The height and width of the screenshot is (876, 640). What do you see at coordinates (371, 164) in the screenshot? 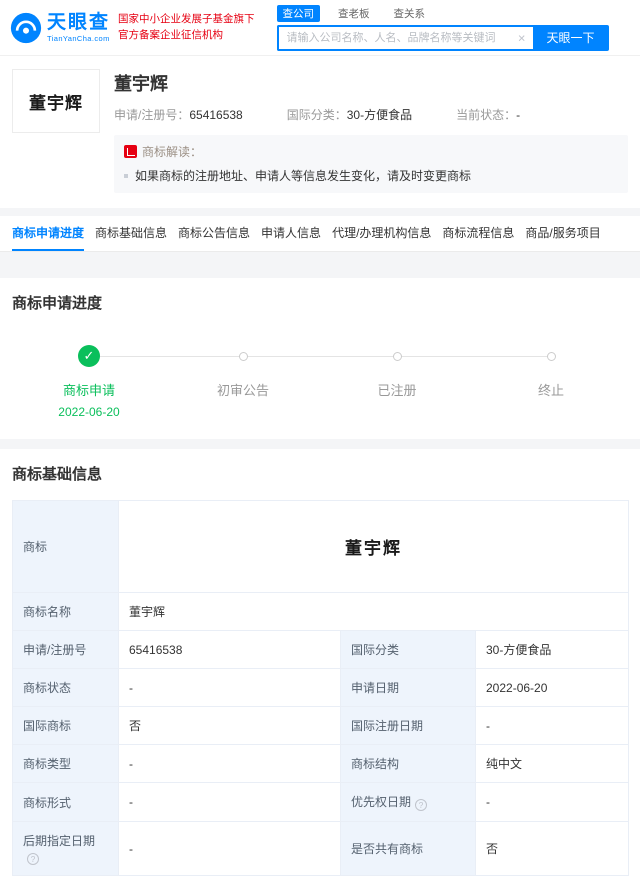
I see `interpretation-box: 商标解读： 如果商标的注册地址、申请人等信息发生变化，请及时变更商标` at bounding box center [371, 164].